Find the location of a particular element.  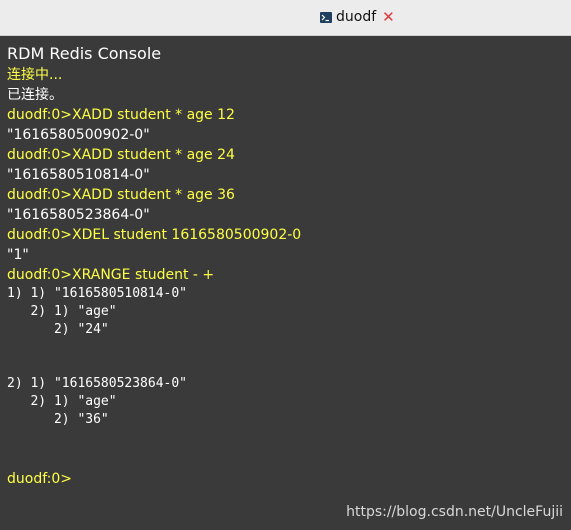

xrange-output-line: 1) 1) "1616580510814-0" is located at coordinates (97, 293).